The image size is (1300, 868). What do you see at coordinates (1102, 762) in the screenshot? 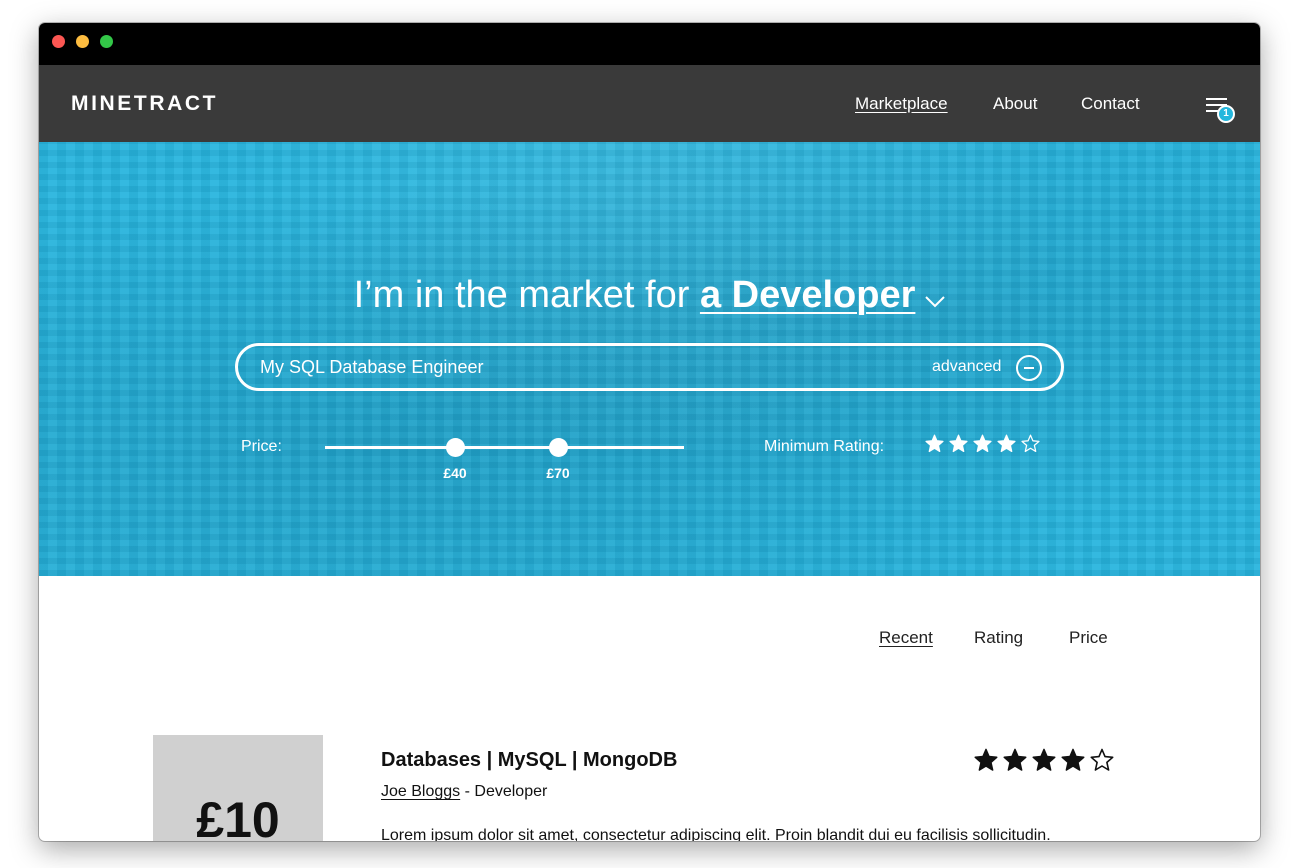
I see `listing-star-empty-icon` at bounding box center [1102, 762].